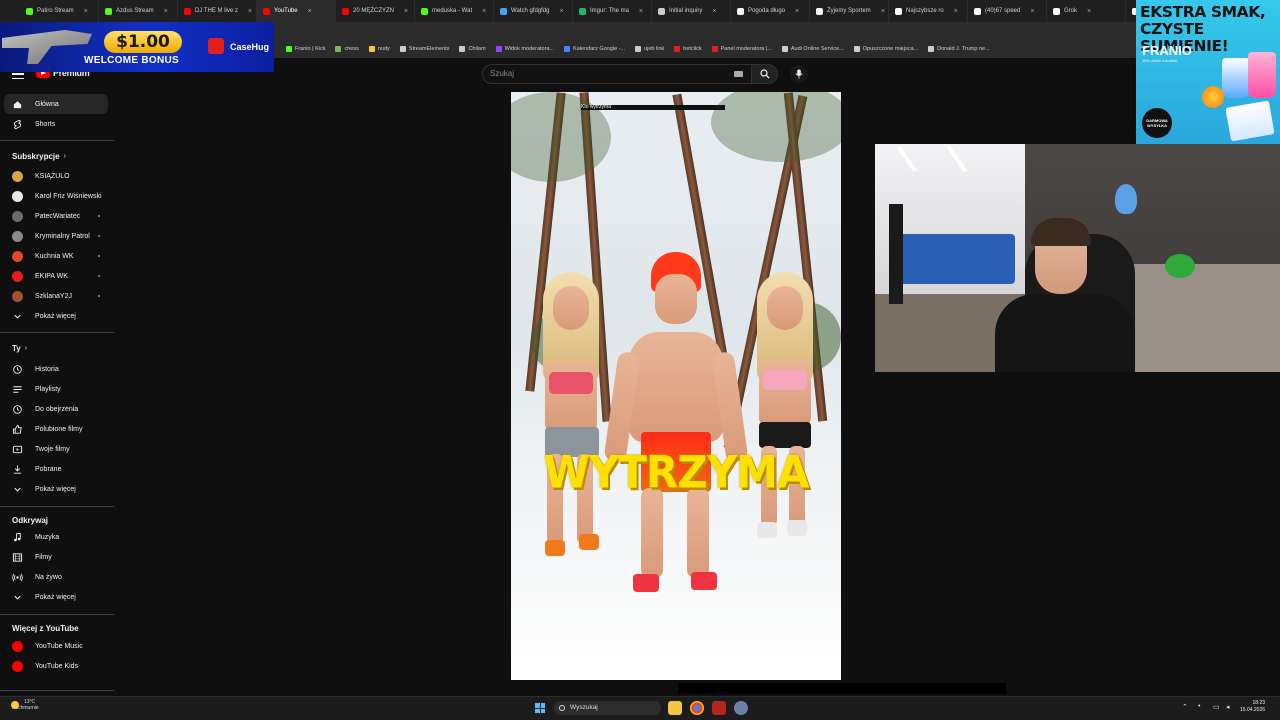  Describe the element at coordinates (1252, 707) in the screenshot. I see `taskbar-clock: 18:23 15.04.2026` at that location.